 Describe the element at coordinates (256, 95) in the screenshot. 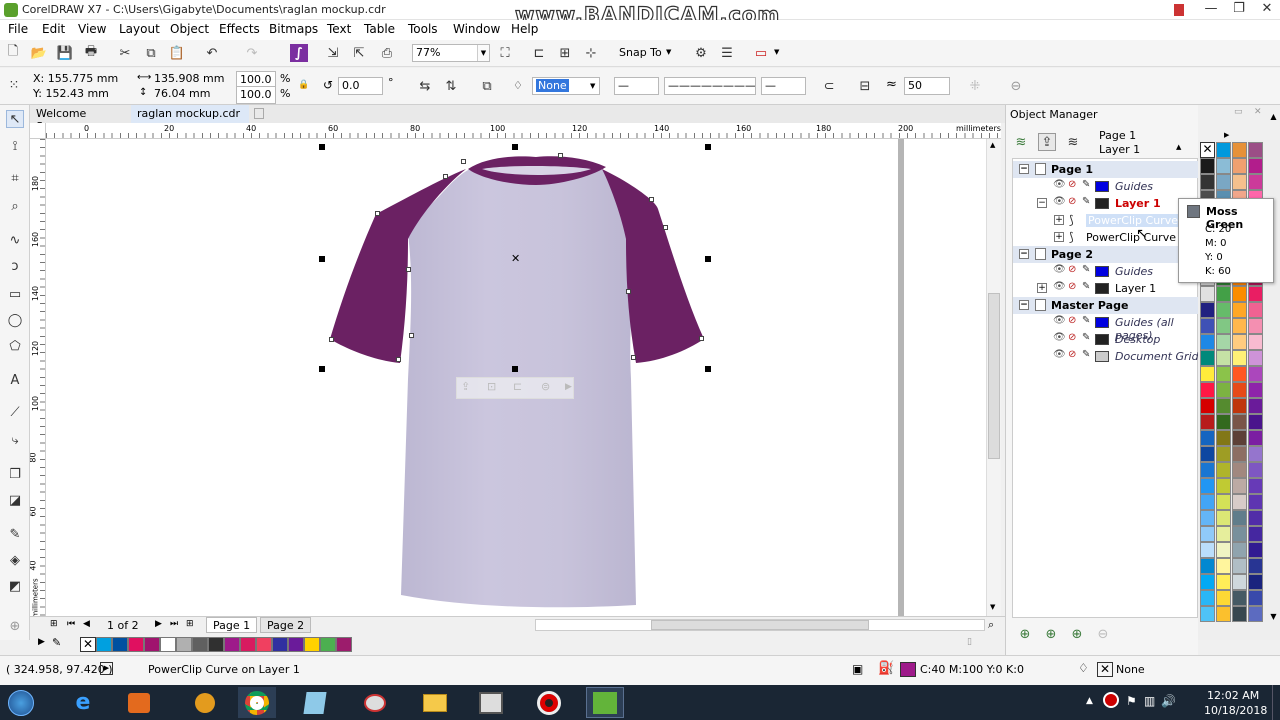

I see `scale-height-field: 100.0` at that location.